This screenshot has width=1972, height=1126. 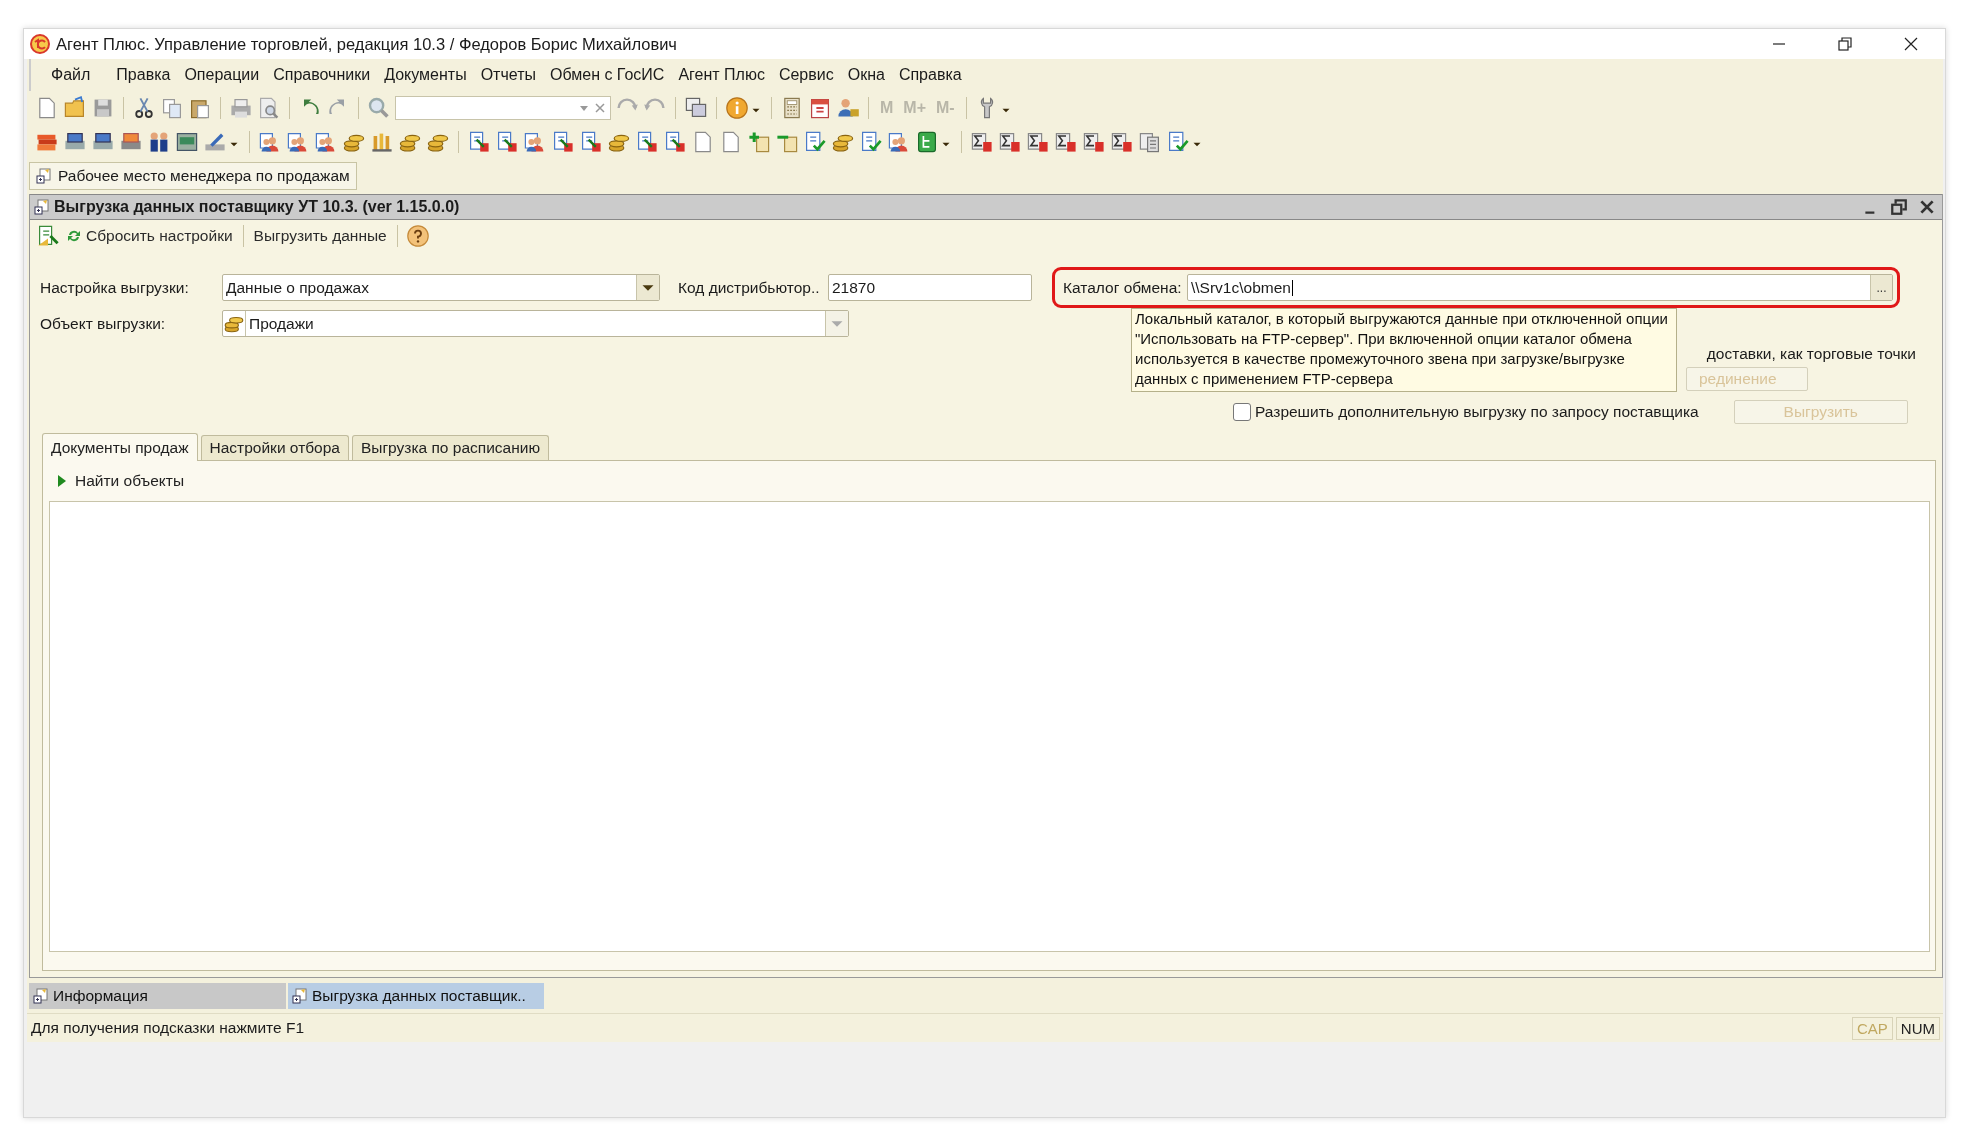 What do you see at coordinates (121, 481) in the screenshot?
I see `find-objects-link: Найти объекты` at bounding box center [121, 481].